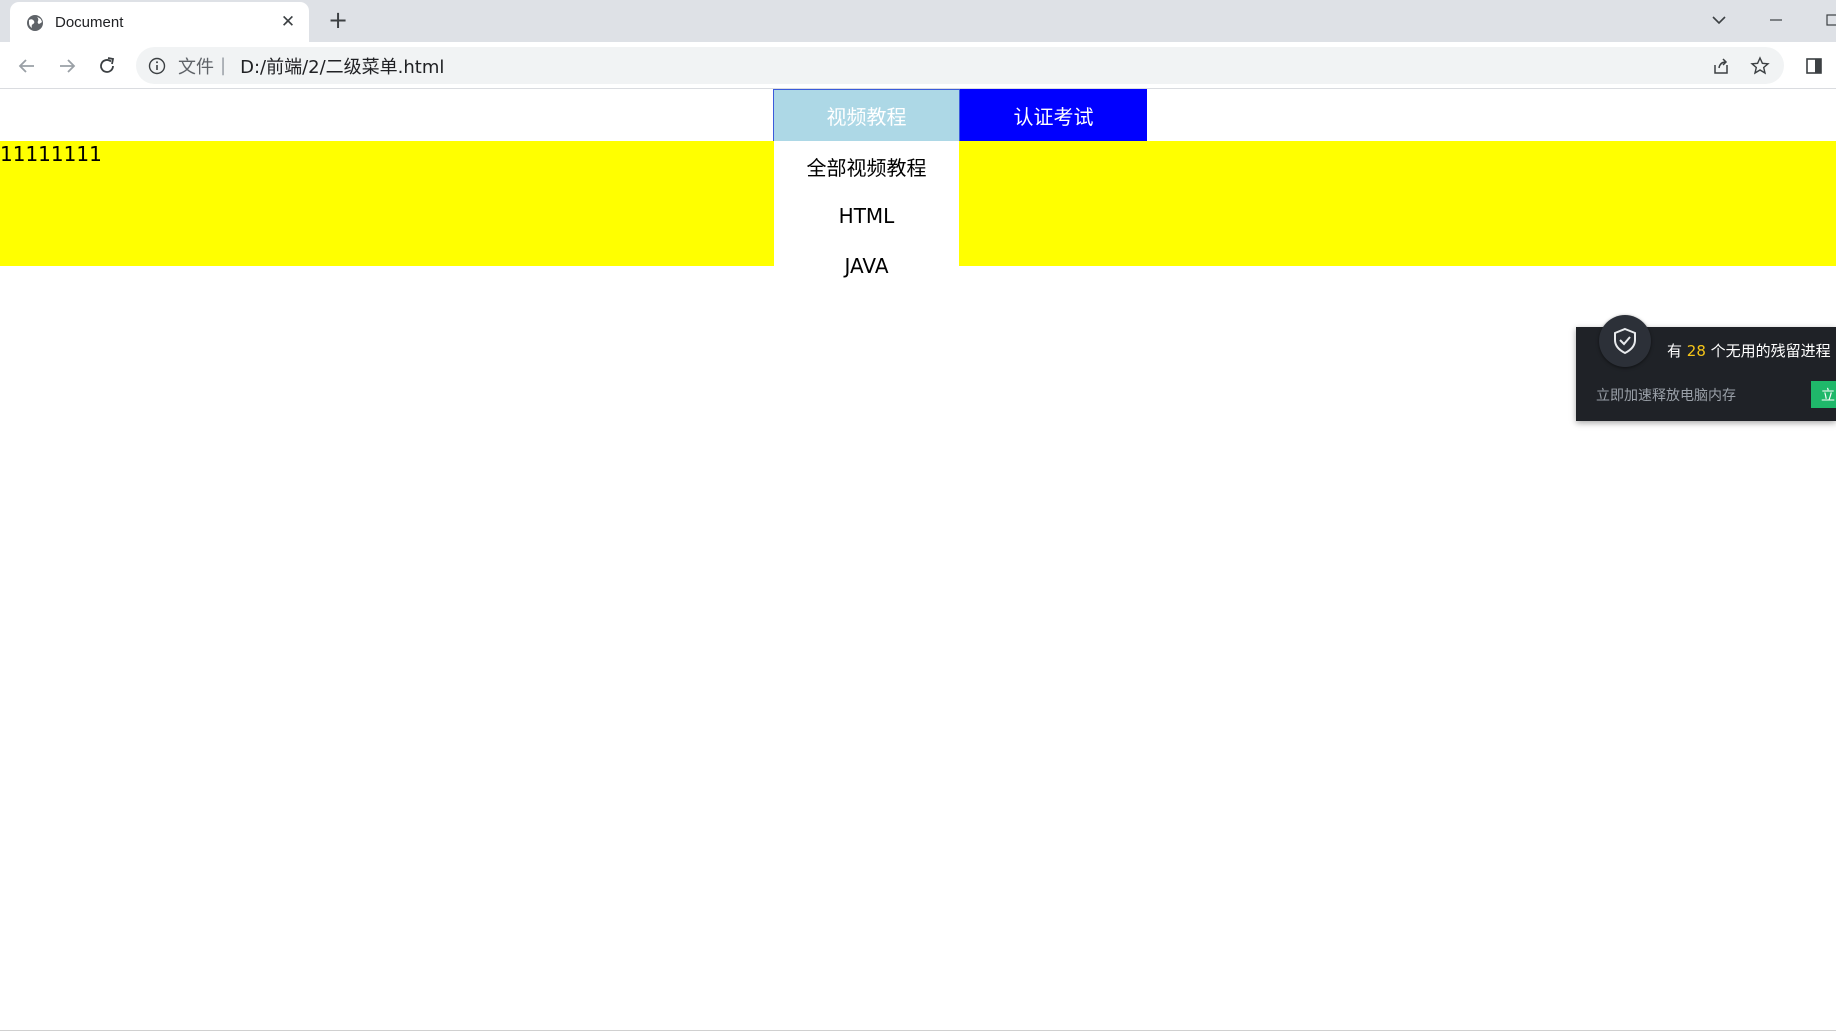  What do you see at coordinates (1625, 341) in the screenshot?
I see `shield-check-icon` at bounding box center [1625, 341].